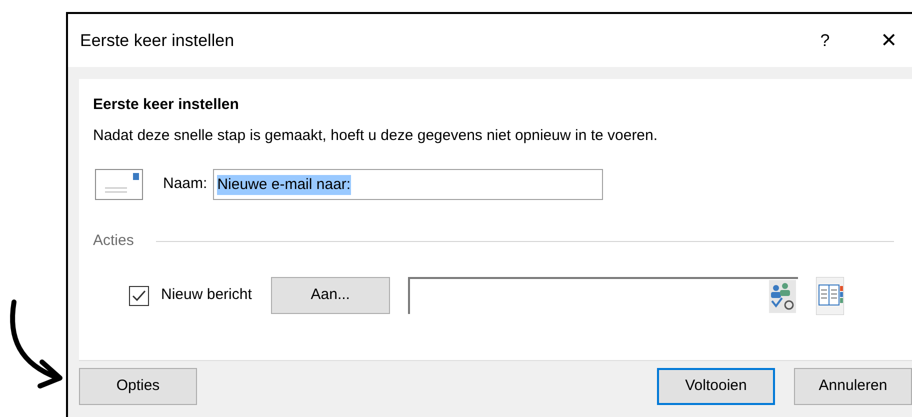  Describe the element at coordinates (376, 136) in the screenshot. I see `description-text: Nadat deze snelle stap is gemaakt, hoeft u deze gegevens niet opnieuw in te voeren.` at that location.